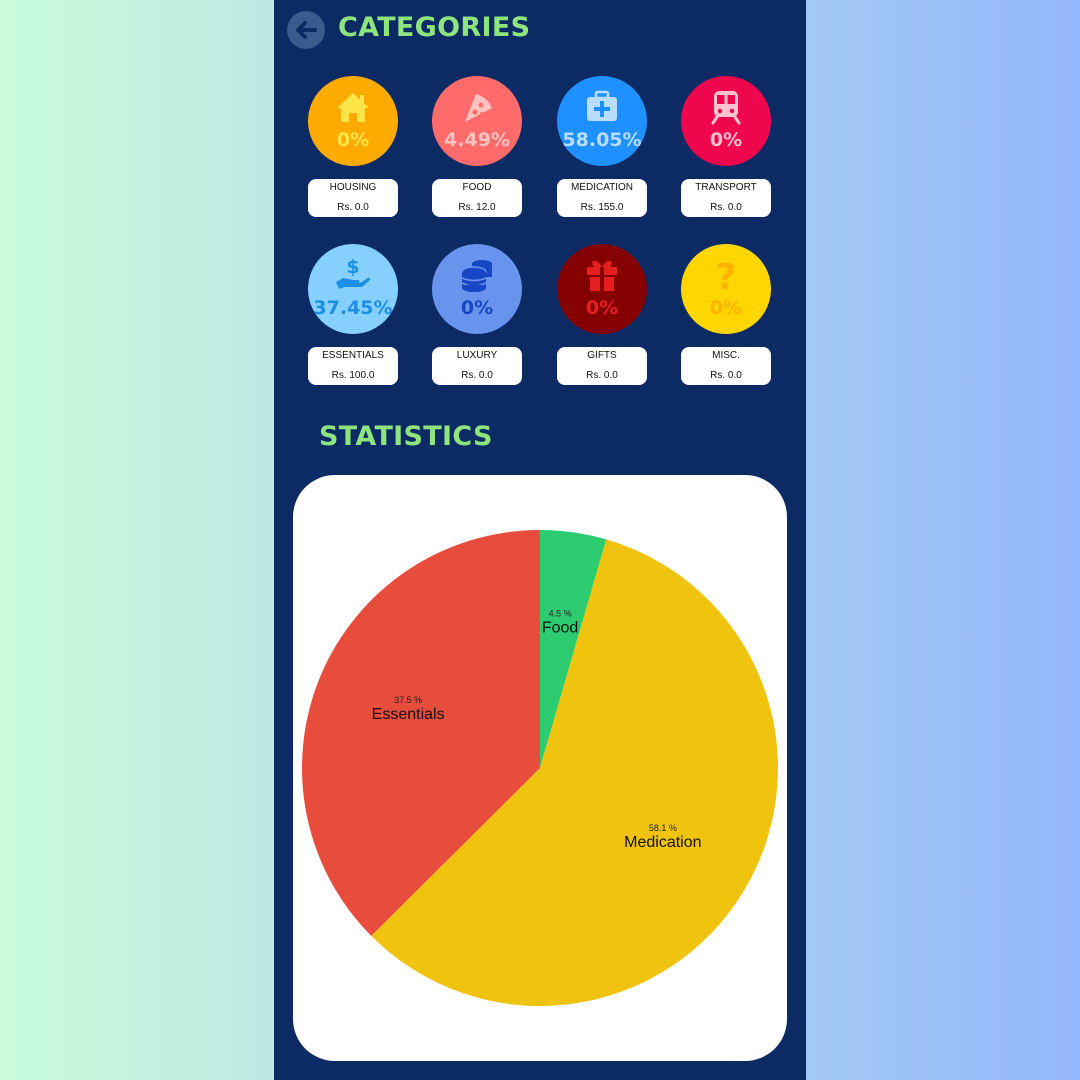  I want to click on category-luxury: 0% LUXURY Rs. 0.0, so click(477, 317).